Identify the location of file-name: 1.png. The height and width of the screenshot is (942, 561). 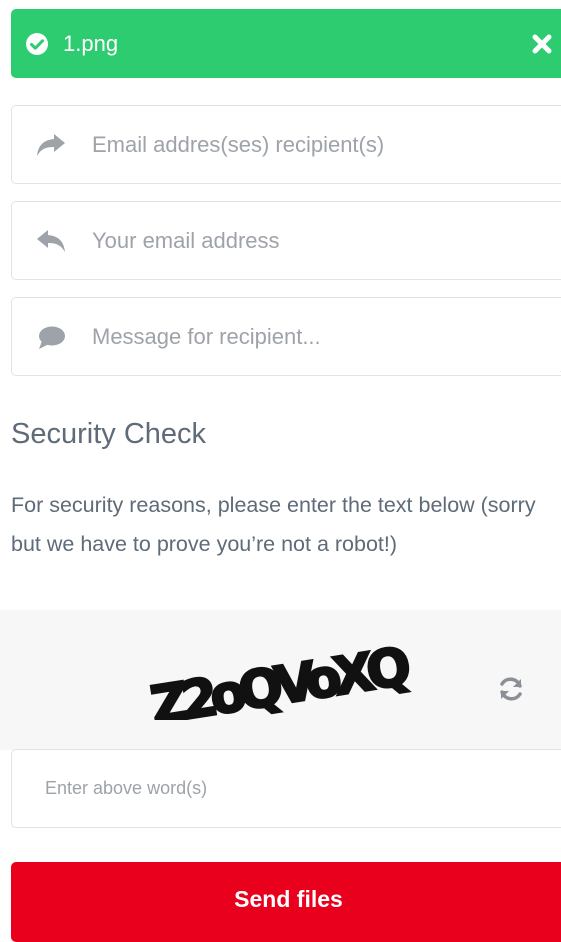
(91, 43).